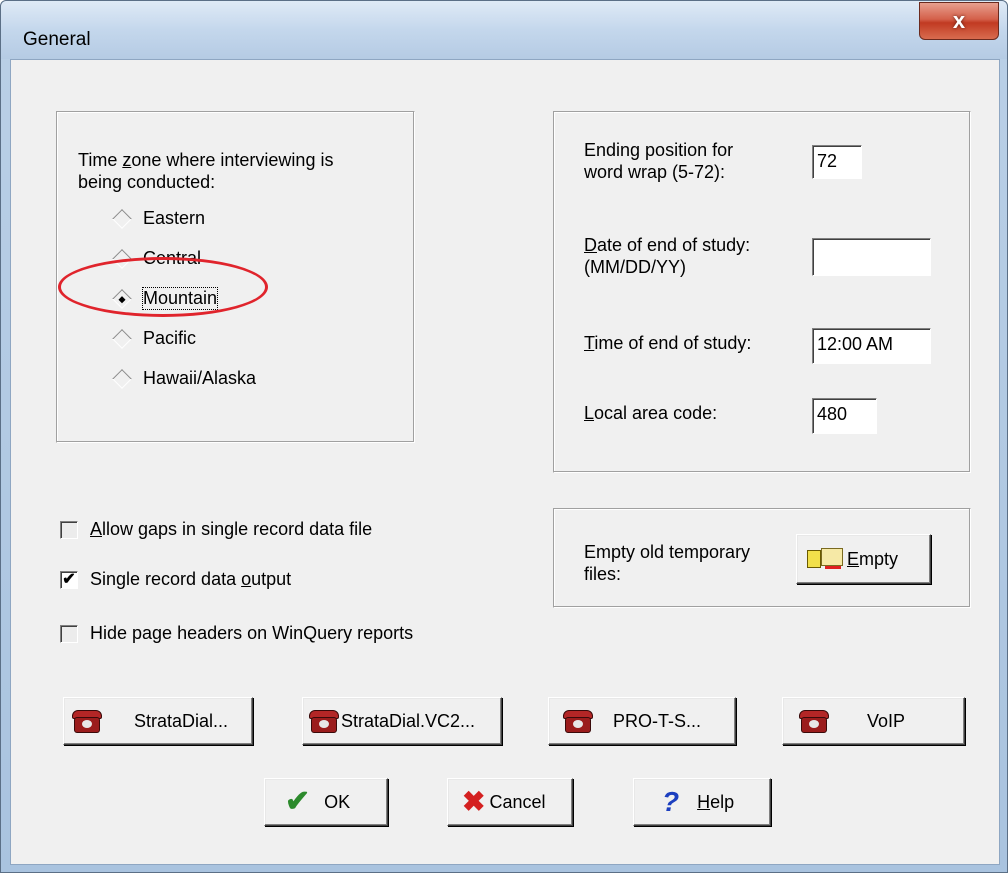 The width and height of the screenshot is (1008, 873). What do you see at coordinates (57, 39) in the screenshot?
I see `window-title: General` at bounding box center [57, 39].